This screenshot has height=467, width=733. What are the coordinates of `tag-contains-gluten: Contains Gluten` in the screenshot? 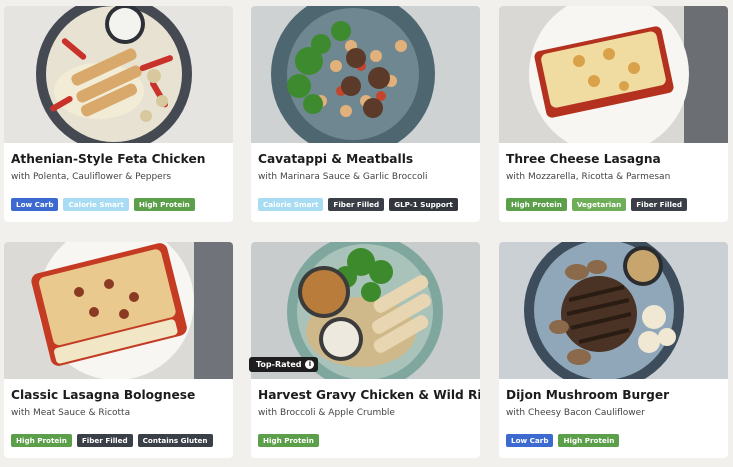 It's located at (175, 440).